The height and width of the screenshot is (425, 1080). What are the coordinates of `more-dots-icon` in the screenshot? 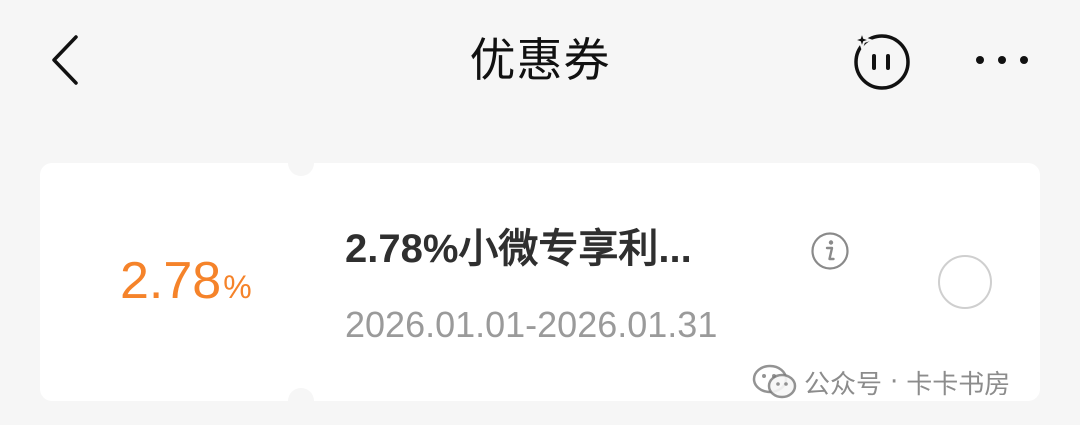 It's located at (1002, 60).